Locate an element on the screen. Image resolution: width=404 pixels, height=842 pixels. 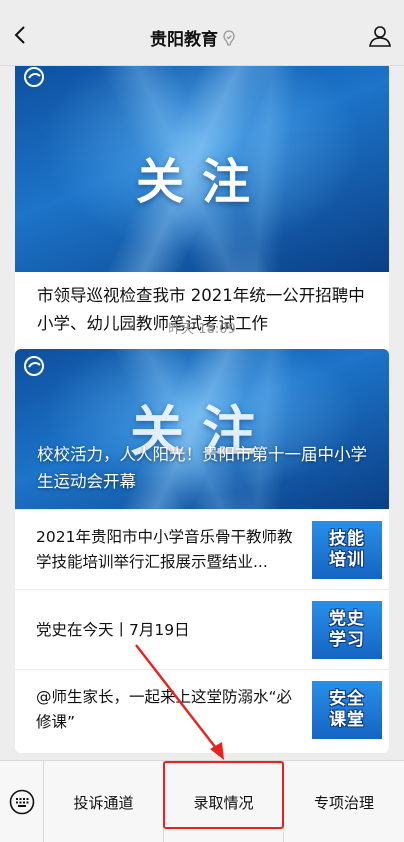
list-item-thumbnail: 党史 学习 is located at coordinates (347, 630).